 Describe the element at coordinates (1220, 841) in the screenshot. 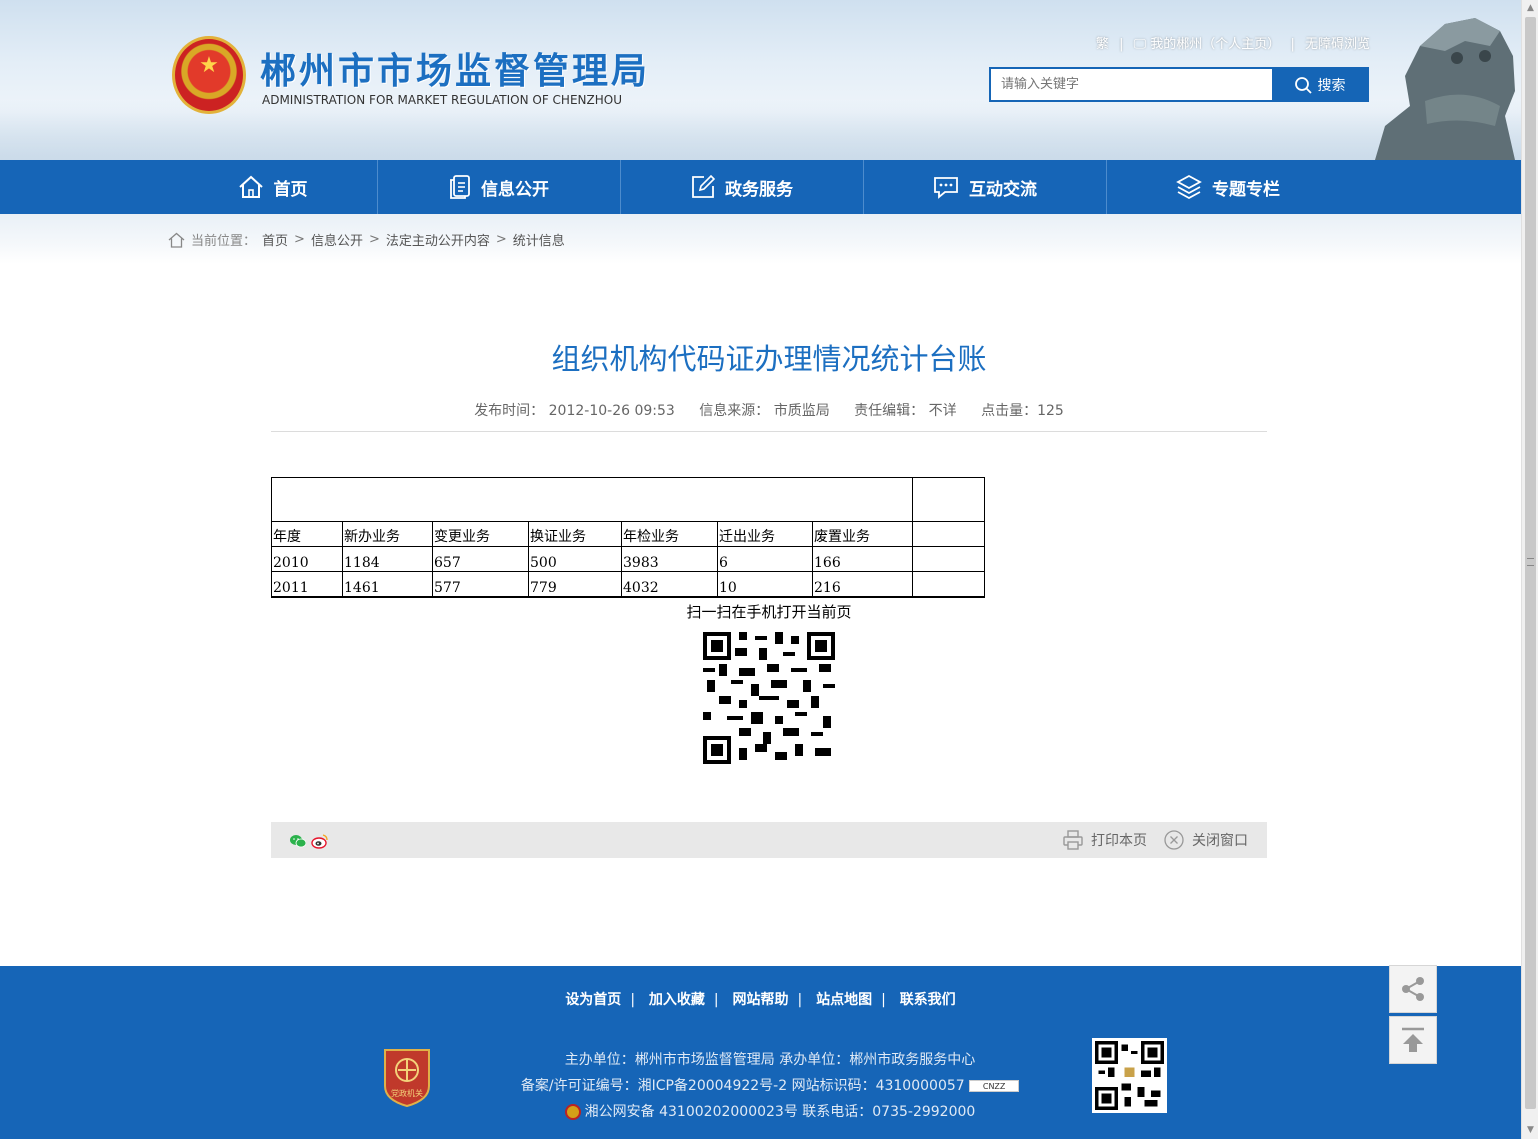

I see `close-label: 关闭窗口` at that location.